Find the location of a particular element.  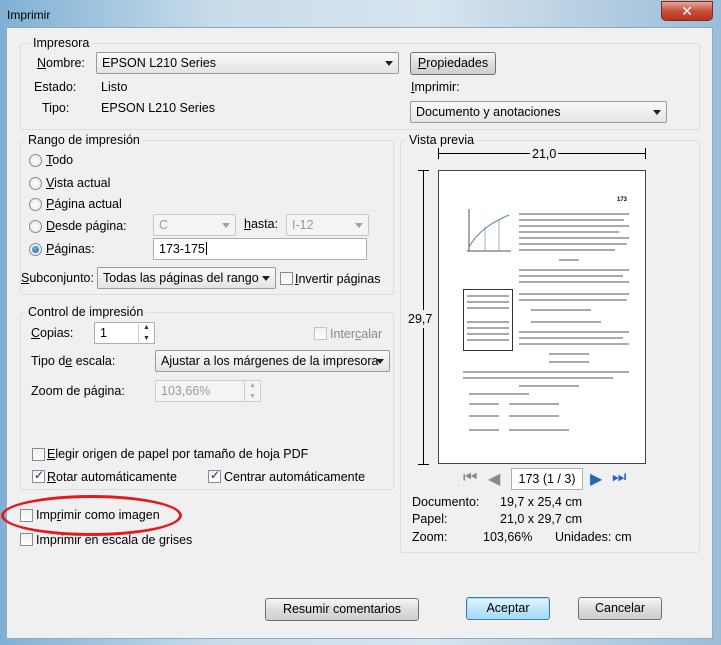

preview-zoom-label: Zoom: is located at coordinates (430, 537).